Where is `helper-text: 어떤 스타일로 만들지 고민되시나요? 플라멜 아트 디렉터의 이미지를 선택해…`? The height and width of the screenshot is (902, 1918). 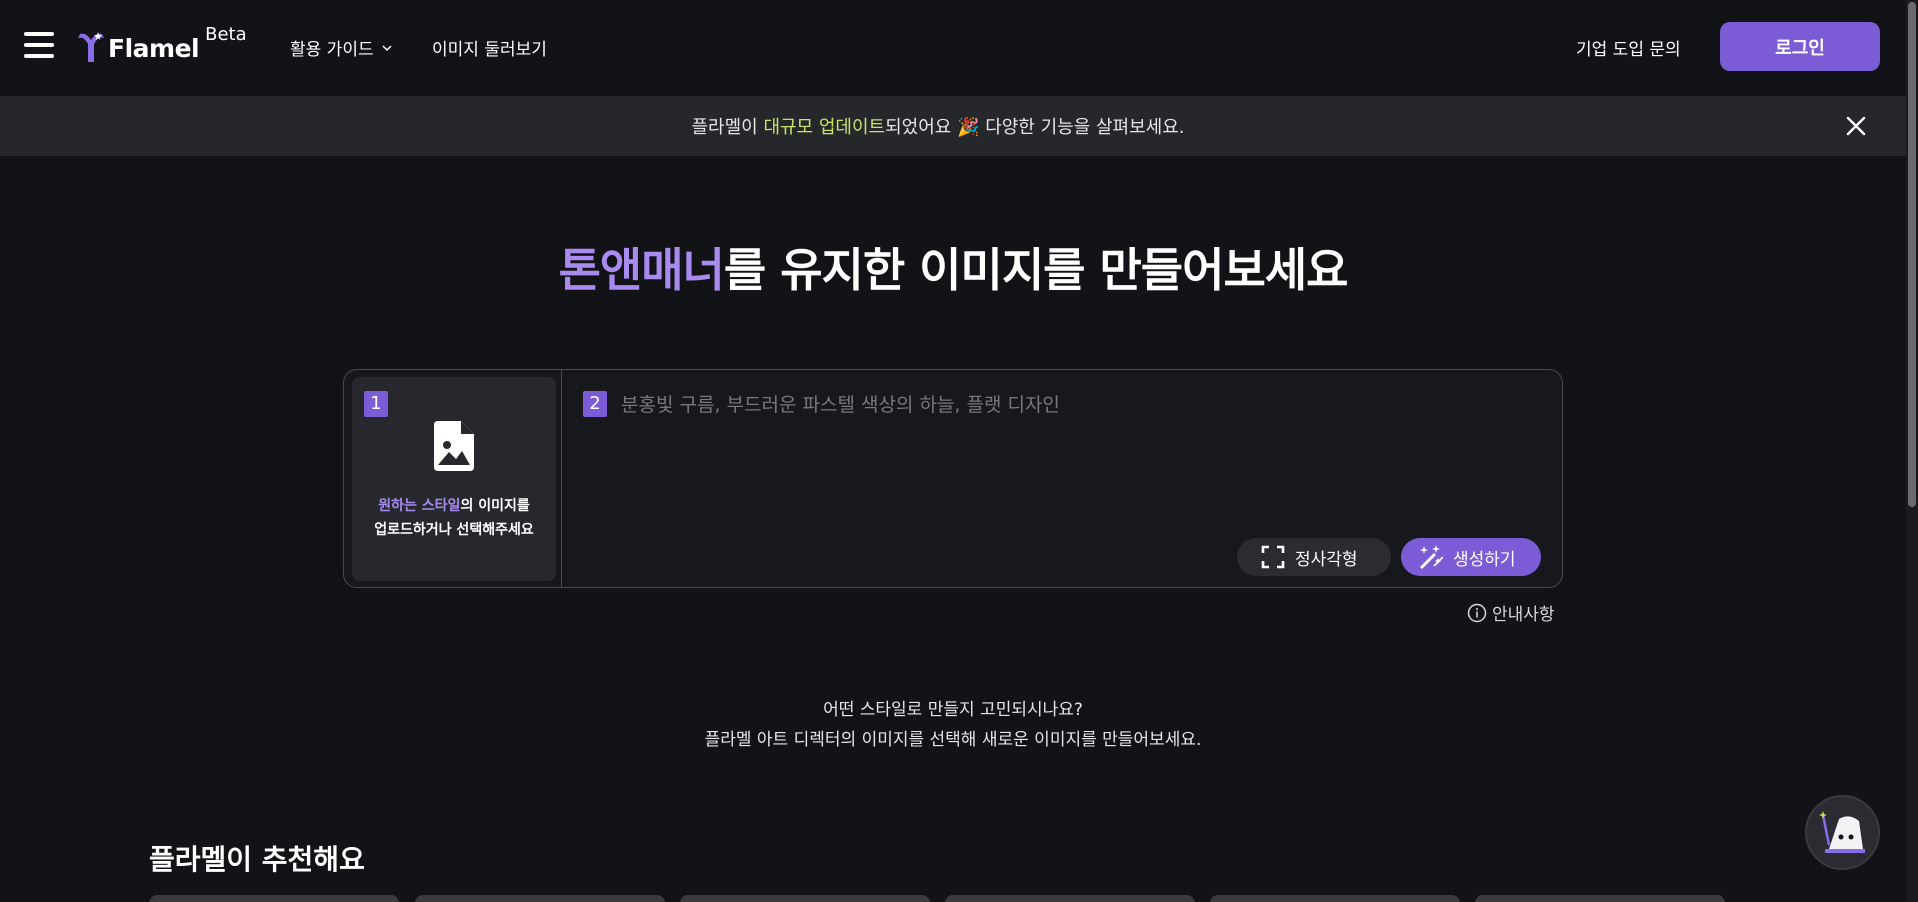 helper-text: 어떤 스타일로 만들지 고민되시나요? 플라멜 아트 디렉터의 이미지를 선택해… is located at coordinates (953, 725).